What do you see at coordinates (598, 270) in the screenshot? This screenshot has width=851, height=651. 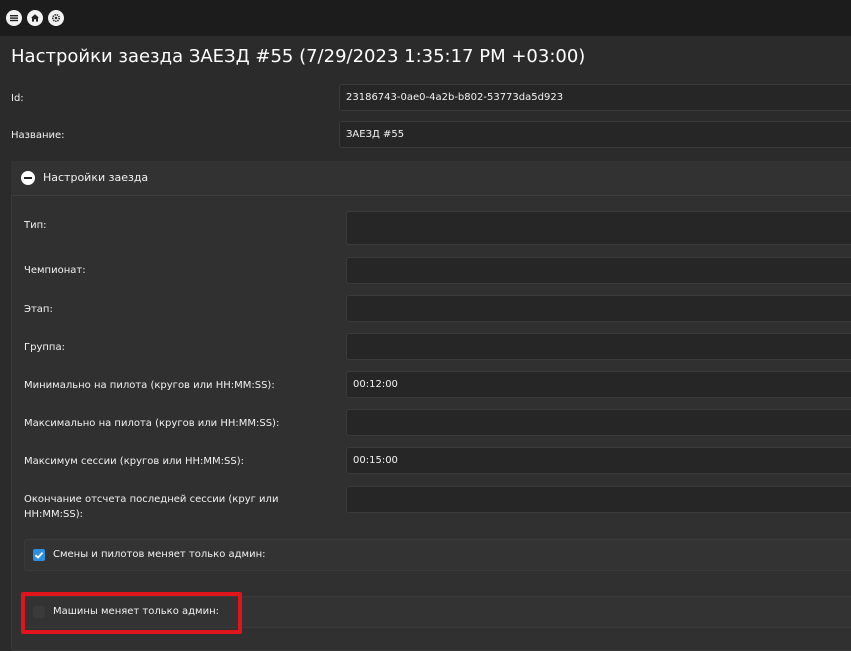 I see `championship-field` at bounding box center [598, 270].